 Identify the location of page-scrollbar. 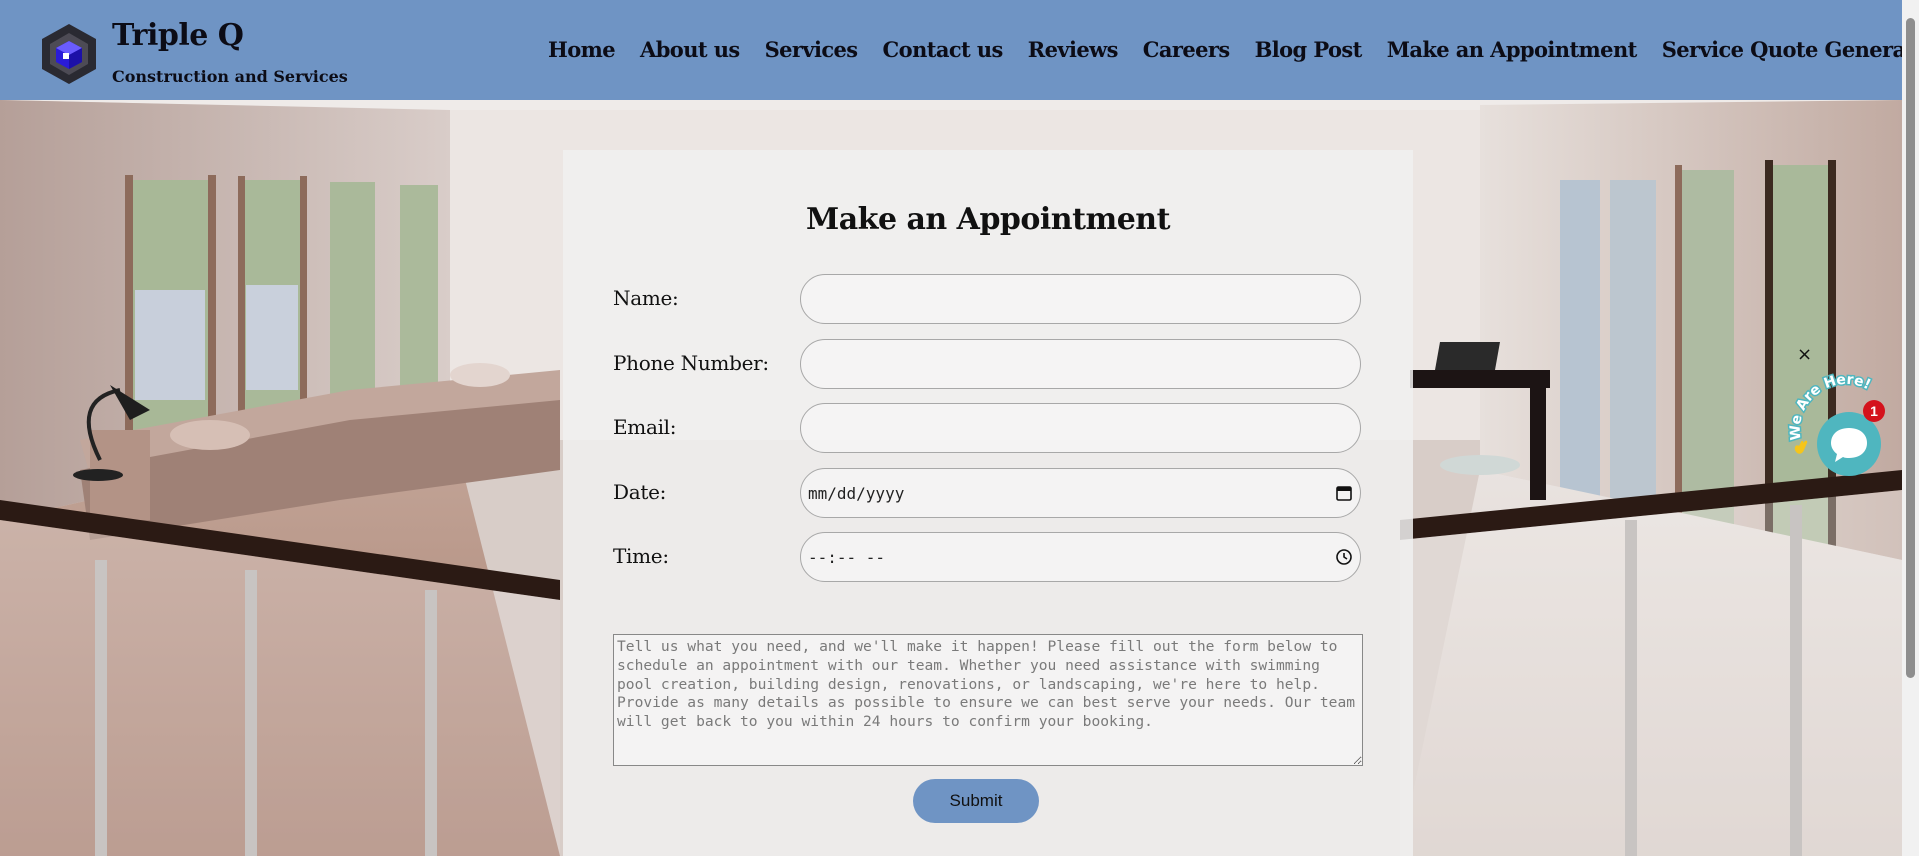
(1910, 428).